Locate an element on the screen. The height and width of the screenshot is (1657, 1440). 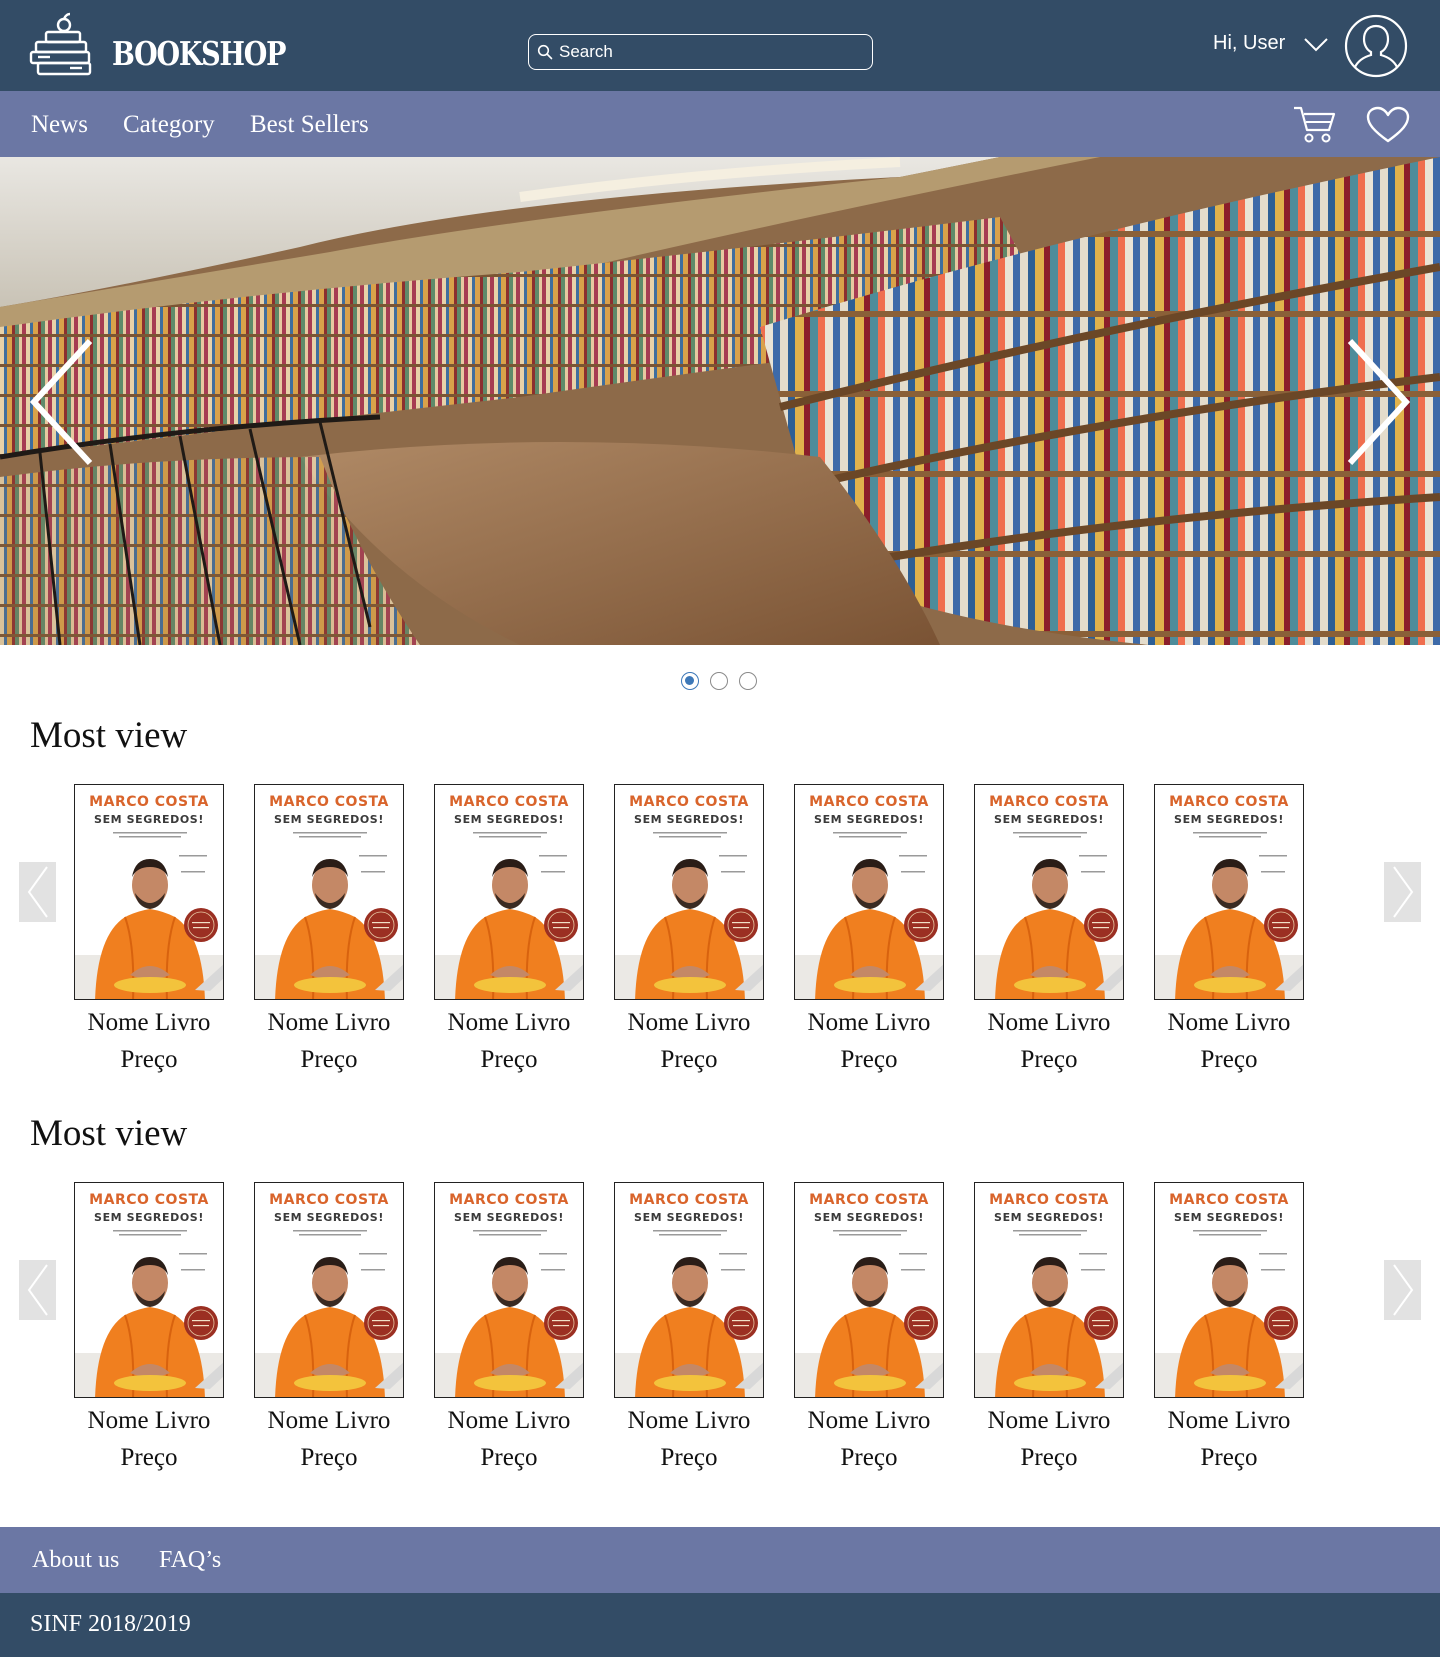
search-box is located at coordinates (700, 52).